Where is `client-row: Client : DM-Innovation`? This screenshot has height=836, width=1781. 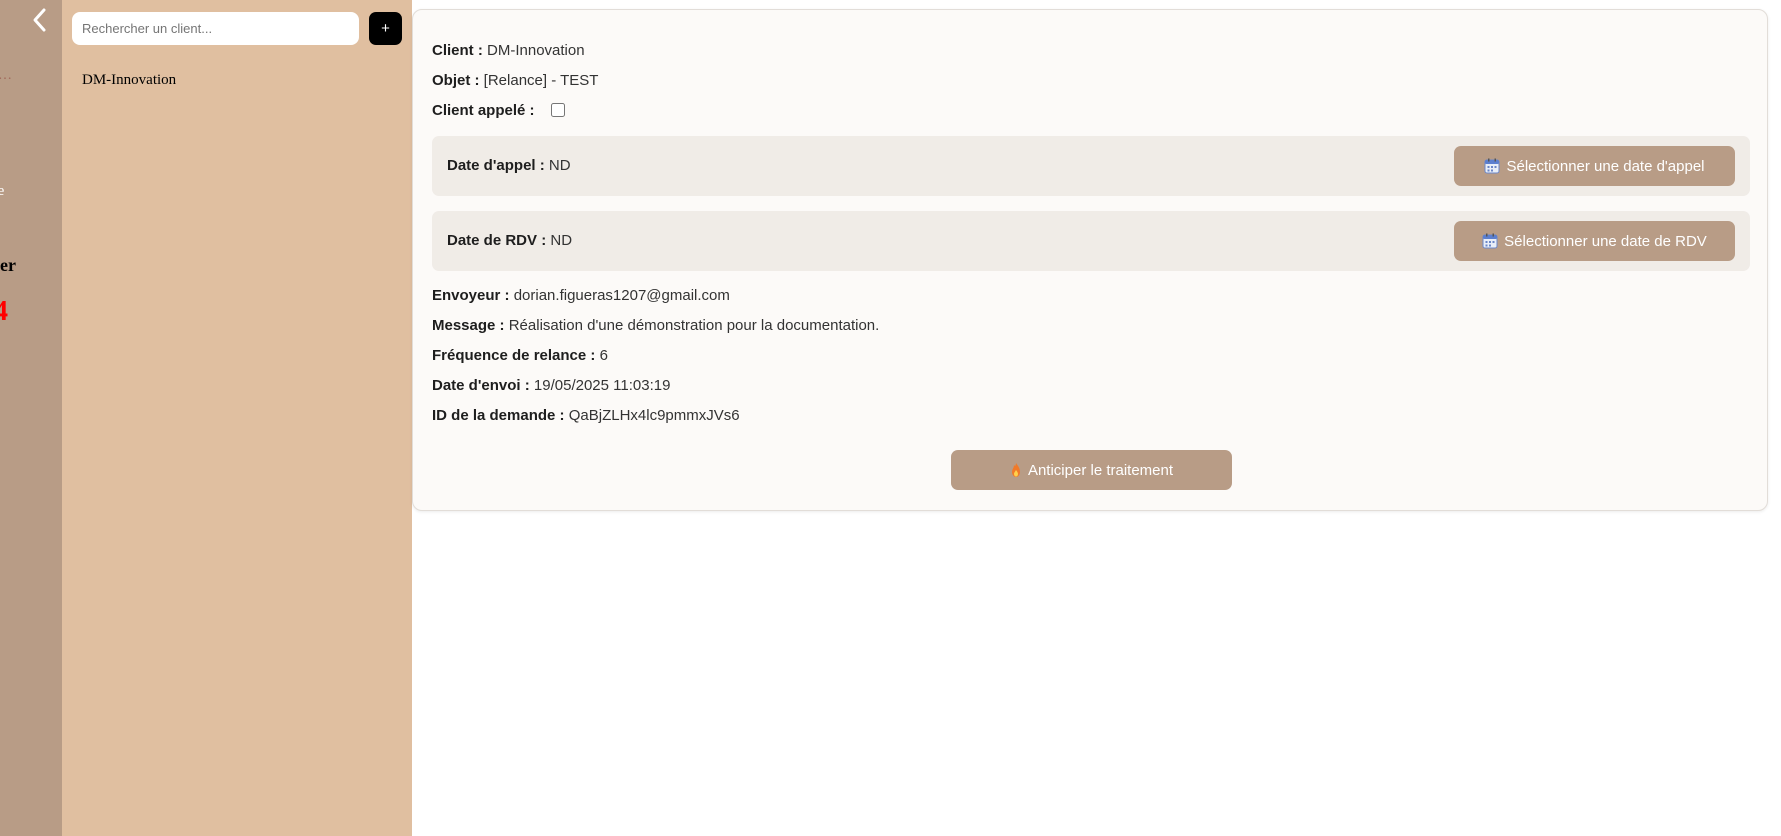 client-row: Client : DM-Innovation is located at coordinates (508, 50).